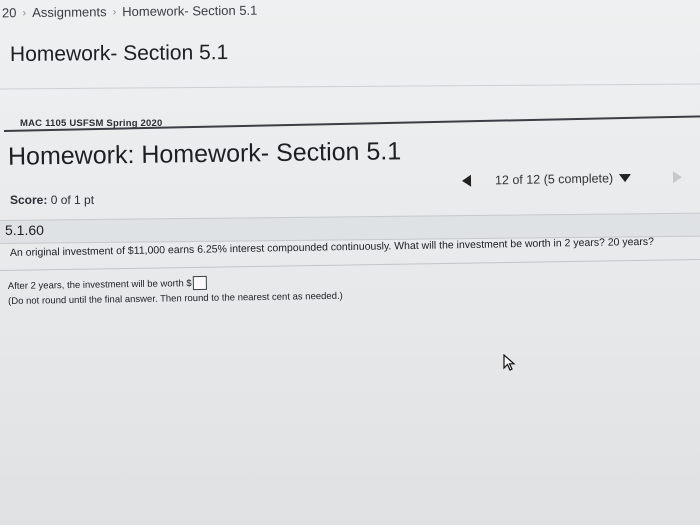  What do you see at coordinates (678, 177) in the screenshot?
I see `next-question-icon` at bounding box center [678, 177].